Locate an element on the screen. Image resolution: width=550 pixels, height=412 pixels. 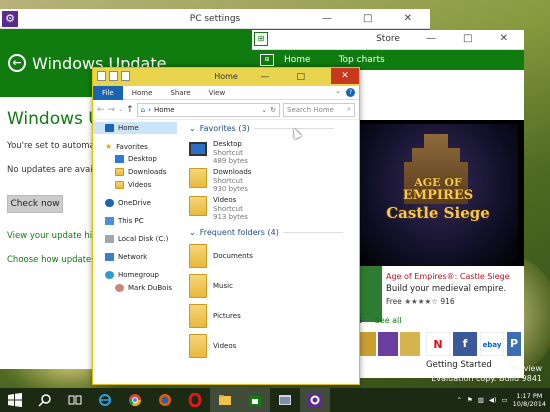
store-bag-icon: ⊞ is located at coordinates (261, 39).